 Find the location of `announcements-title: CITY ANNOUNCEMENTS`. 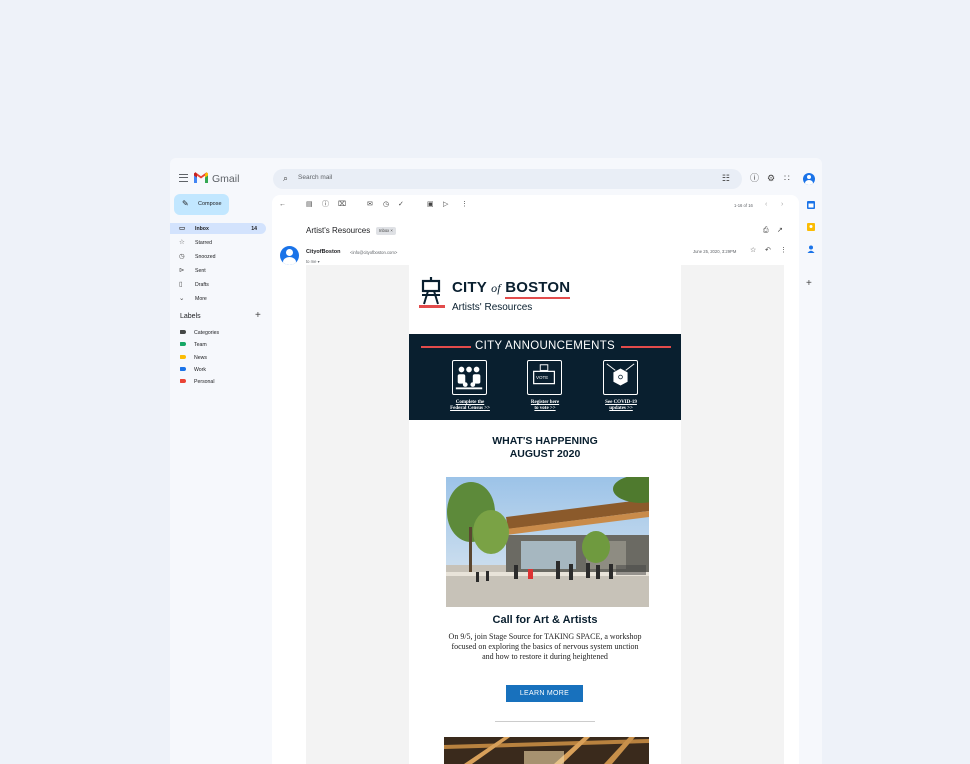

announcements-title: CITY ANNOUNCEMENTS is located at coordinates (544, 346).